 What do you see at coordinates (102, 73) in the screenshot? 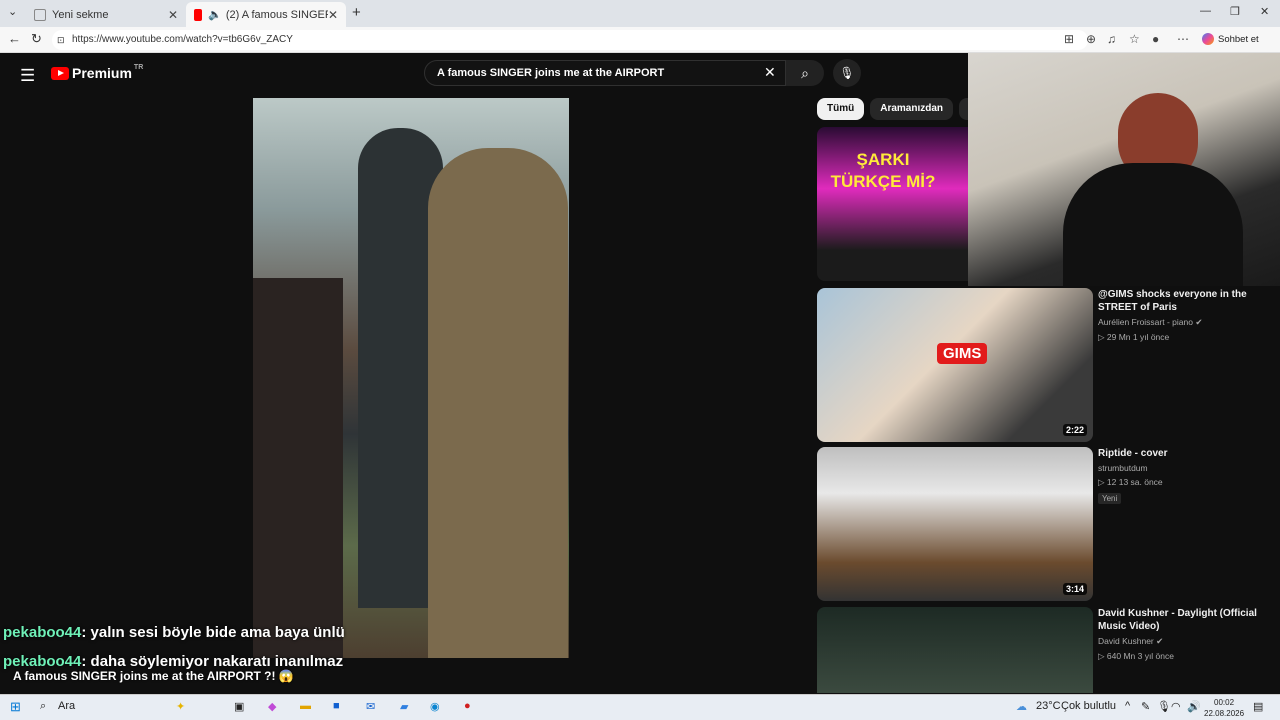
I see `logo-text: Premium` at bounding box center [102, 73].